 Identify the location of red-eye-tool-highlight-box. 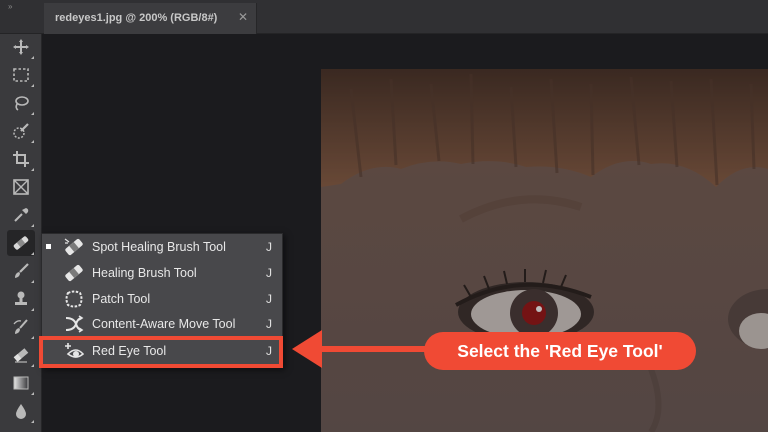
(161, 352).